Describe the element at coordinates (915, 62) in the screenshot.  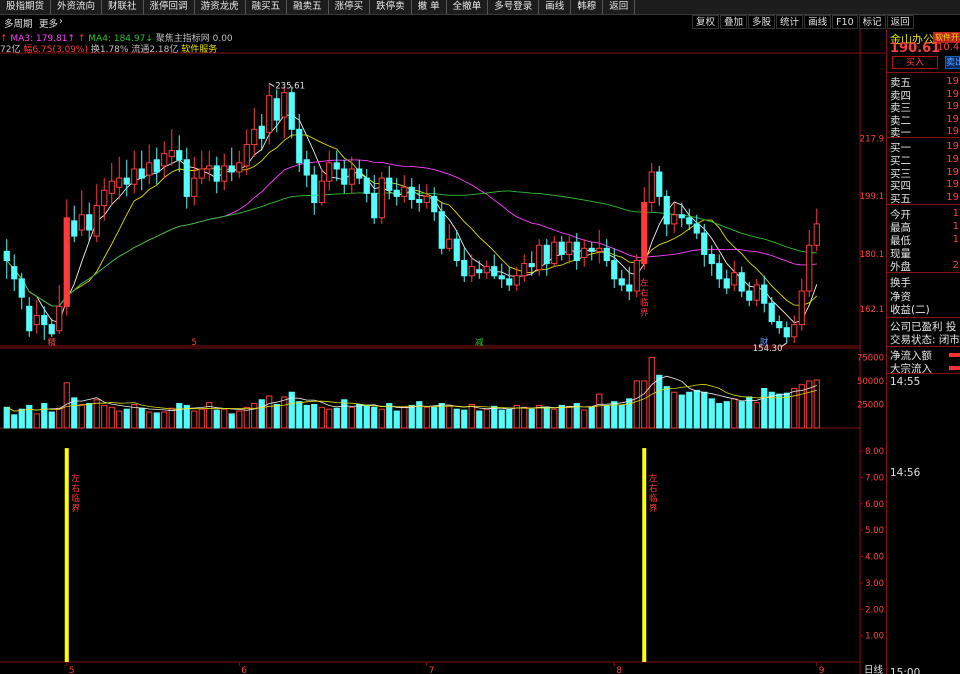
I see `buy-button: 买入` at that location.